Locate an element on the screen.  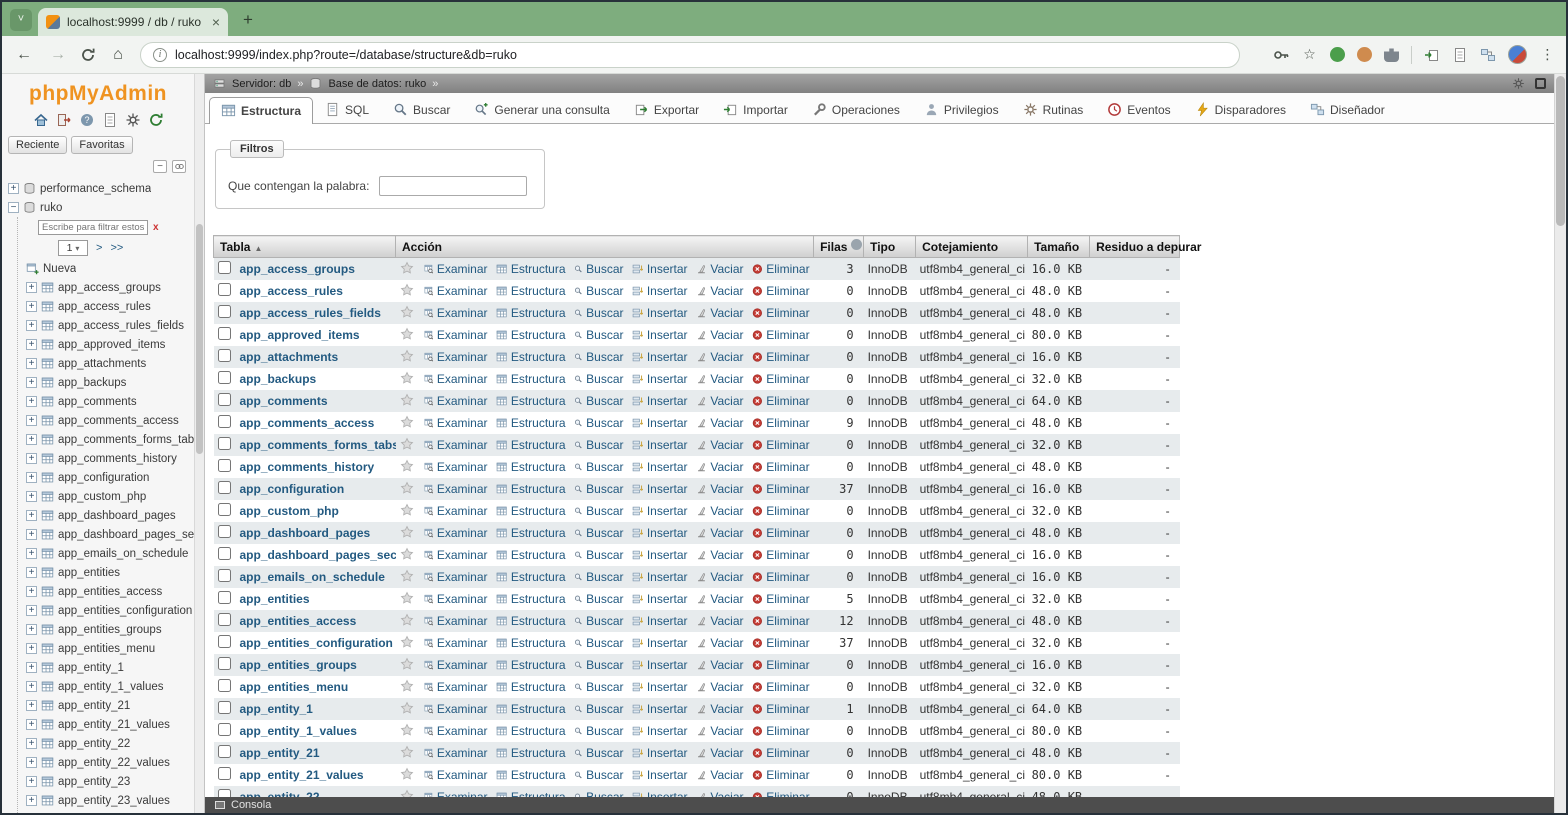
sidebar-table-item: app_custom_php is located at coordinates (110, 496).